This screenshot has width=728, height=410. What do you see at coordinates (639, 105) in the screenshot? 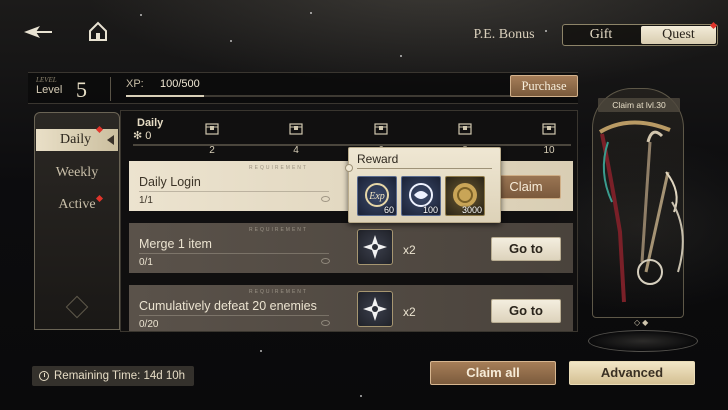
I see `claim-at-caption: Claim at lvl.30` at bounding box center [639, 105].